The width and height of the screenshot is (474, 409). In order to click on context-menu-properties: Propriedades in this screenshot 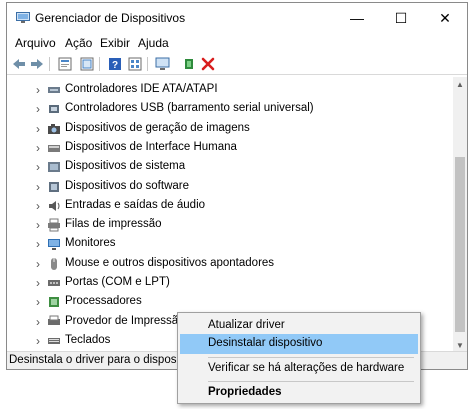, I will do `click(299, 393)`.